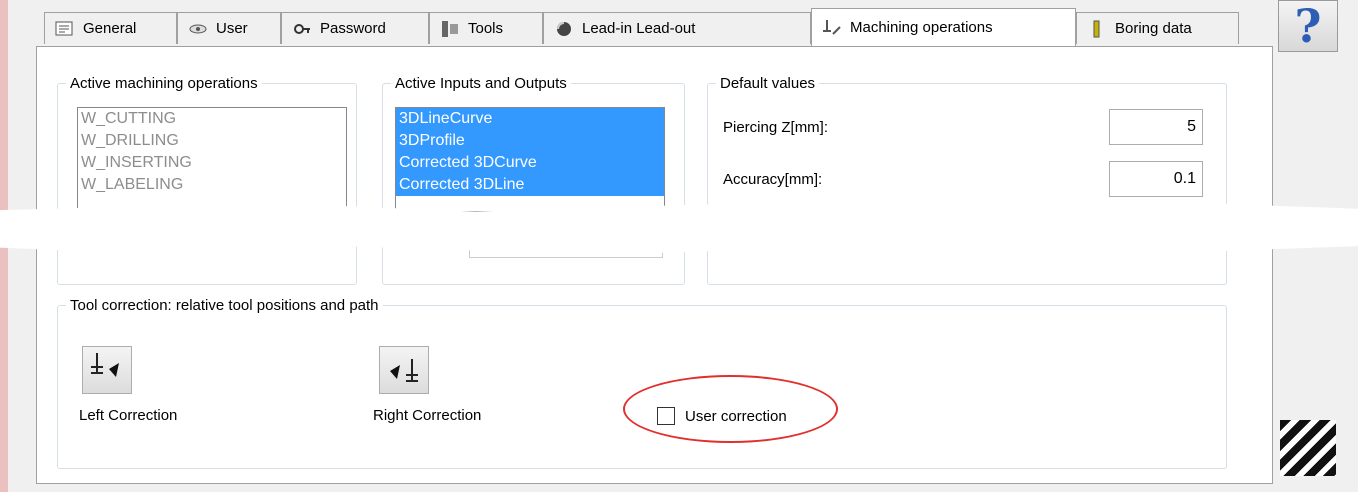 The height and width of the screenshot is (492, 1358). Describe the element at coordinates (198, 29) in the screenshot. I see `user-icon` at that location.